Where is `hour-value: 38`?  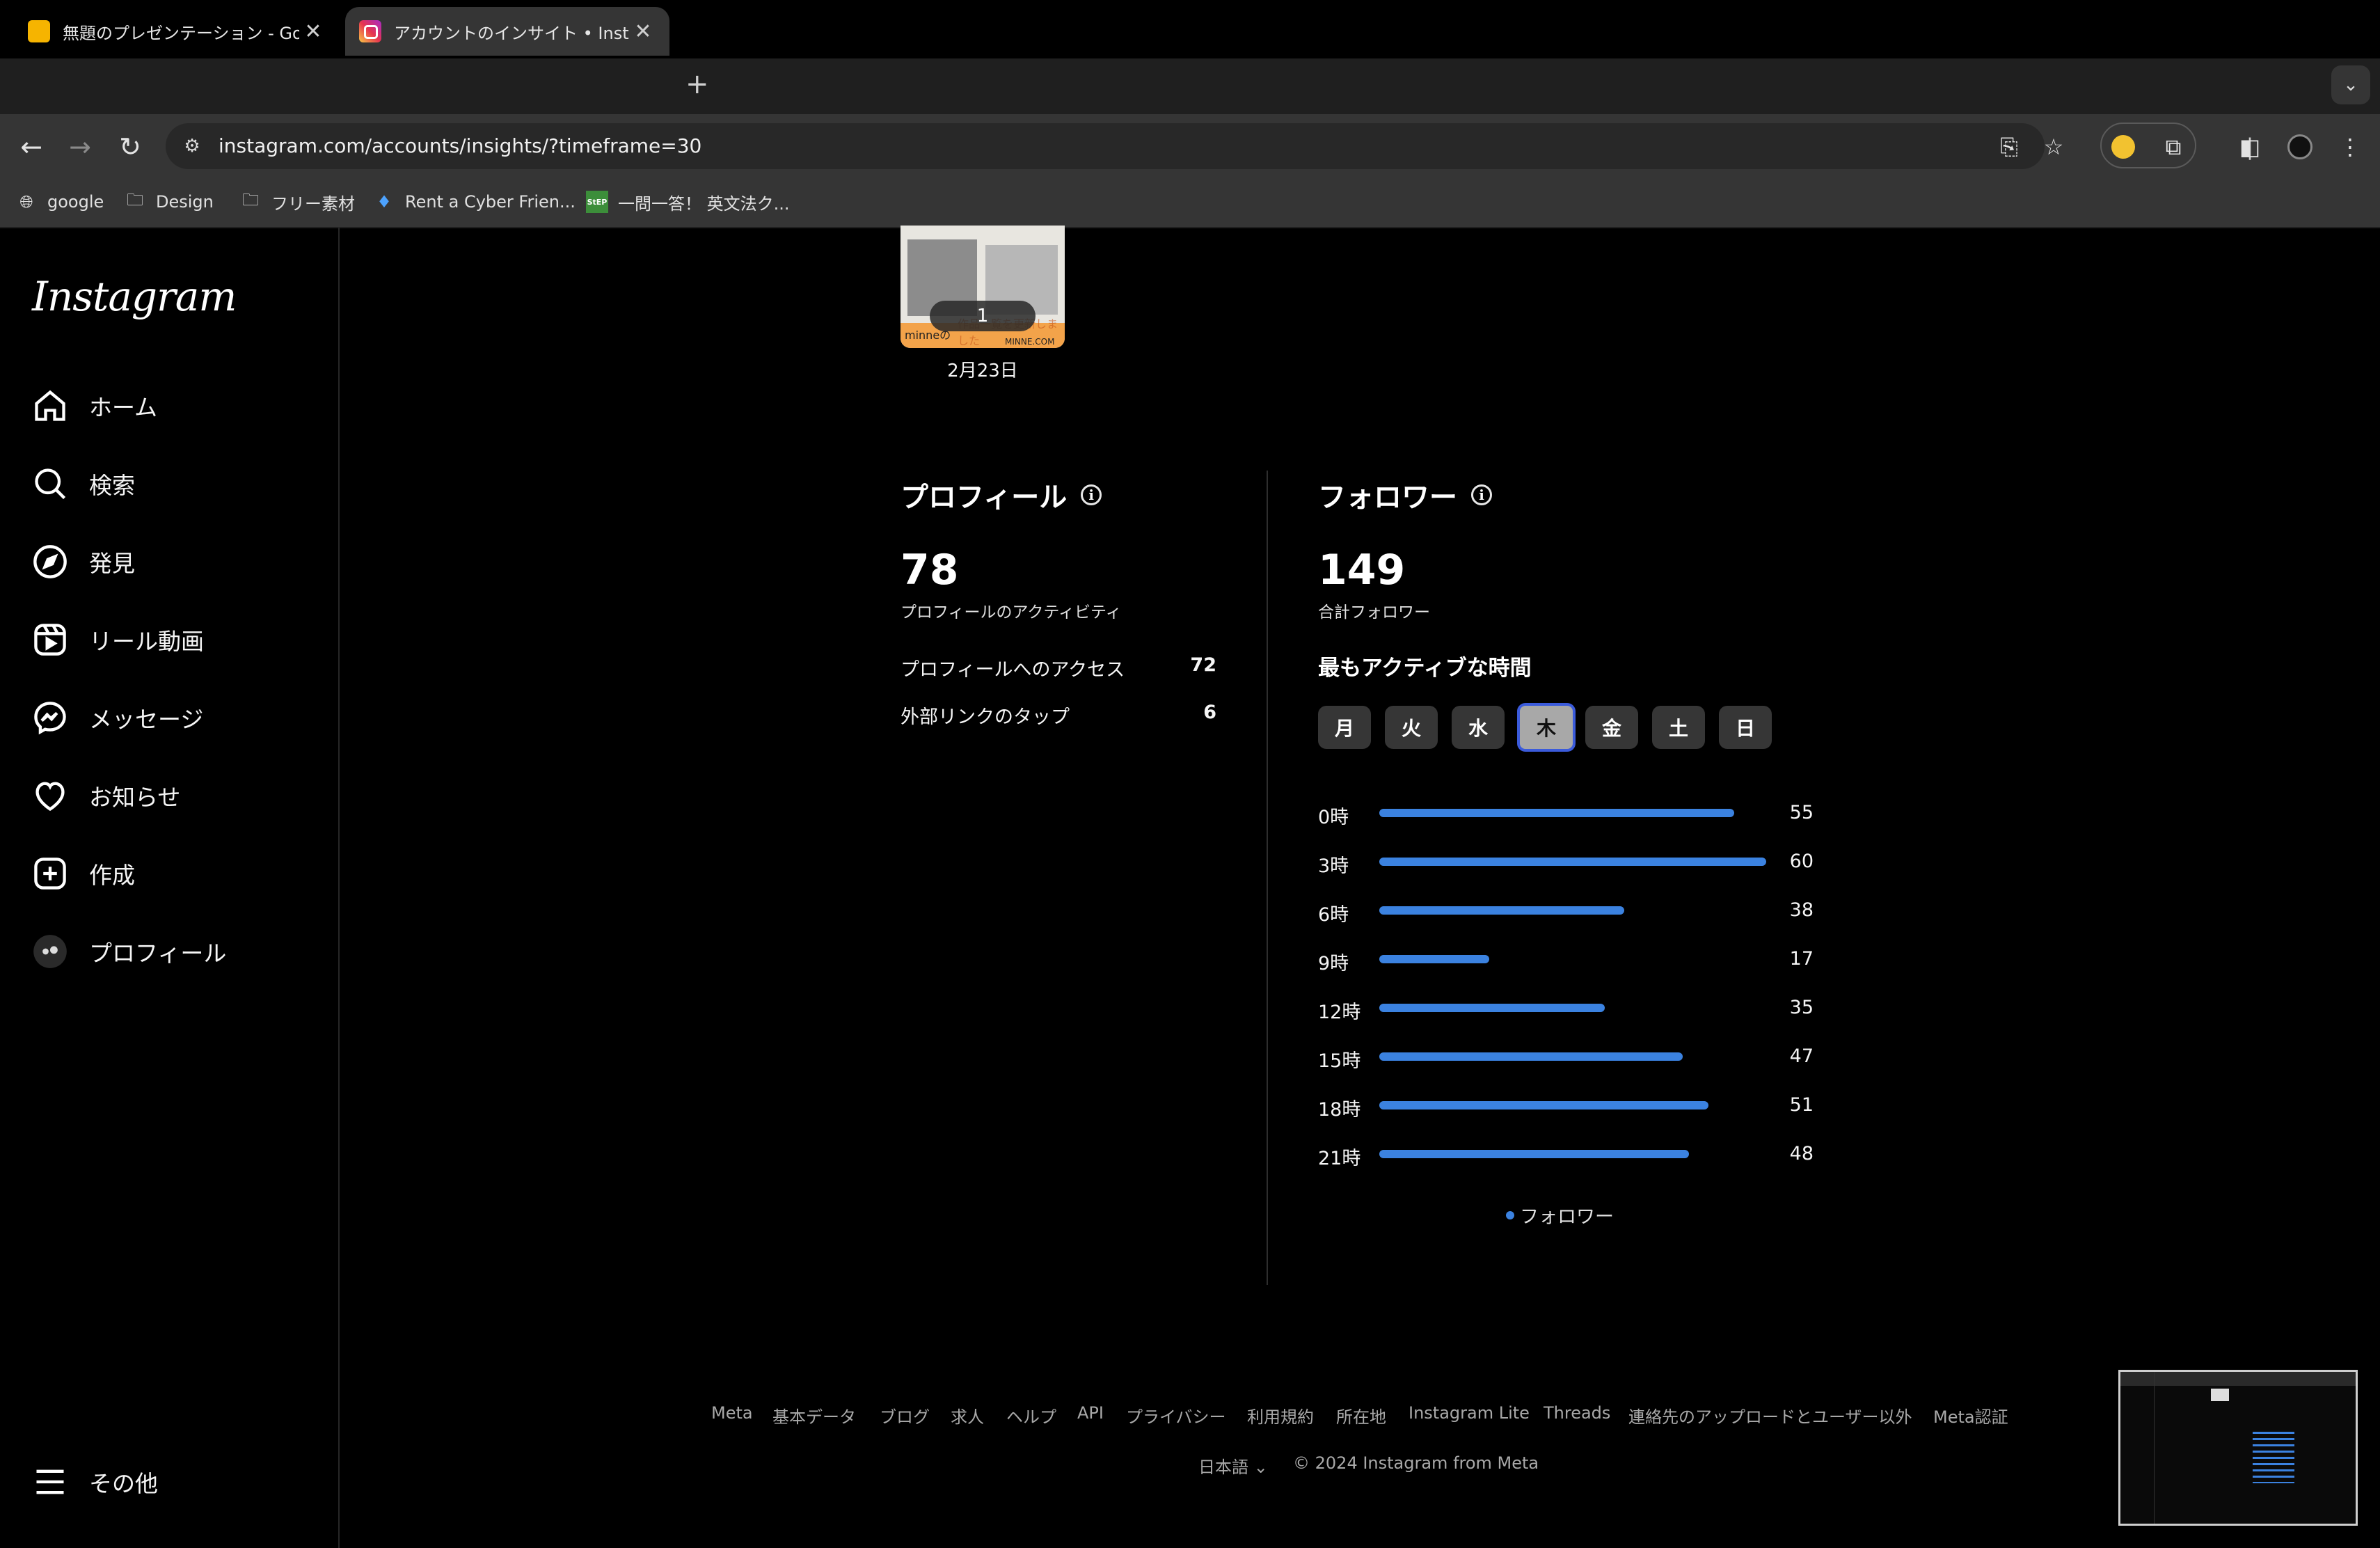
hour-value: 38 is located at coordinates (1801, 910).